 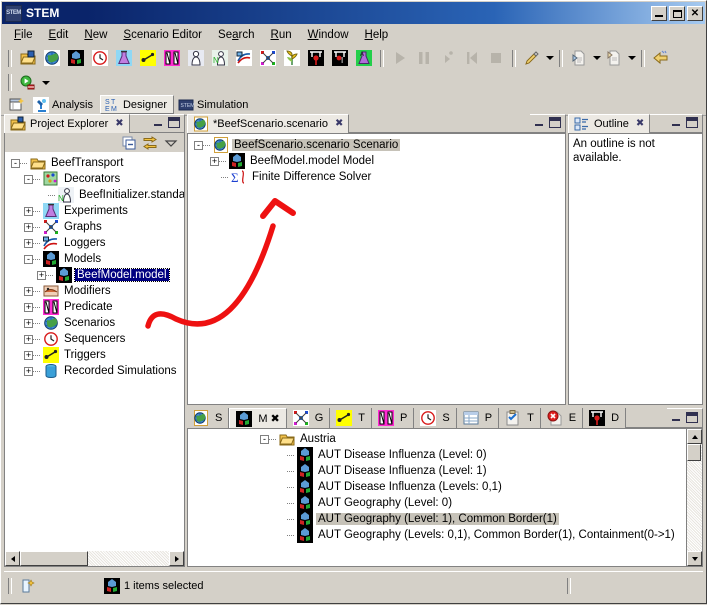 What do you see at coordinates (94, 291) in the screenshot?
I see `tree-row: + Modifiers` at bounding box center [94, 291].